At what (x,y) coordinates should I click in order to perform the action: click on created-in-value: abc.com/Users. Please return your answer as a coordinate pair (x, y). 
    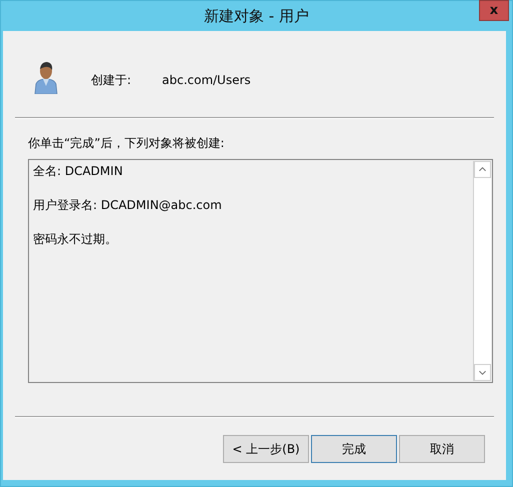
    Looking at the image, I should click on (206, 80).